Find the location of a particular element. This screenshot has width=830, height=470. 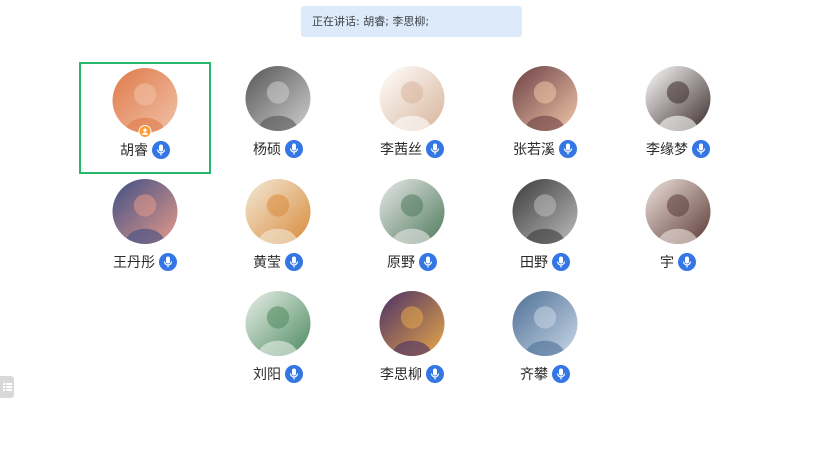

participant-name: 刘阳 is located at coordinates (267, 375).